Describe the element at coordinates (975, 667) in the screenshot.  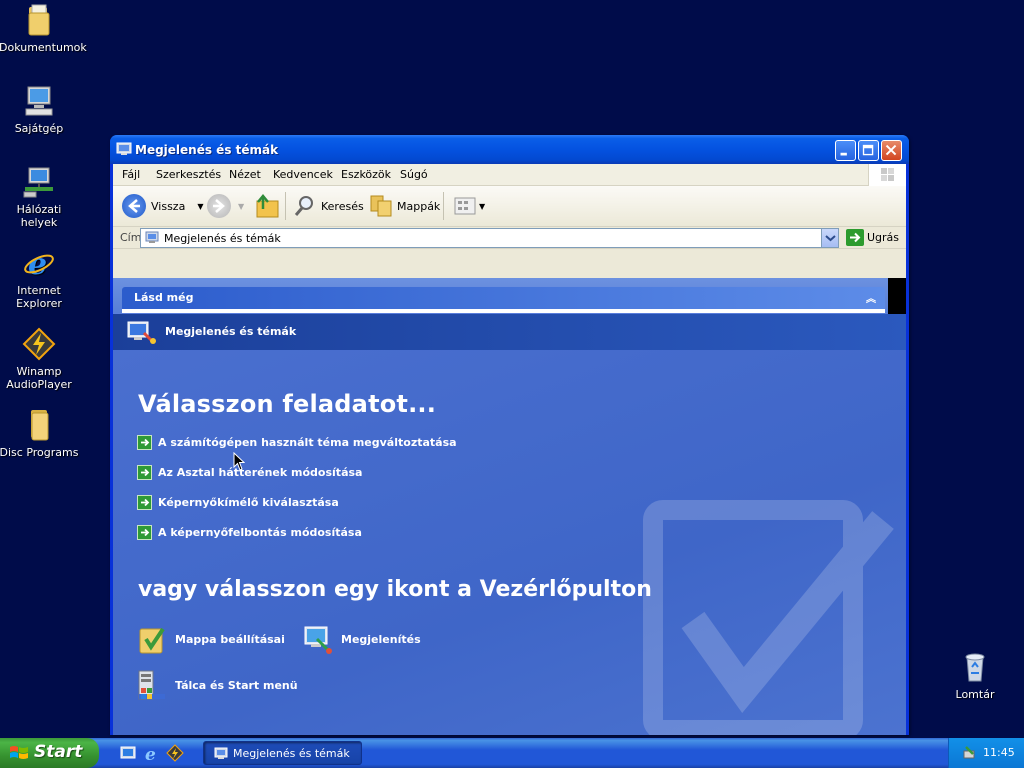
I see `recycle-bin-icon` at that location.